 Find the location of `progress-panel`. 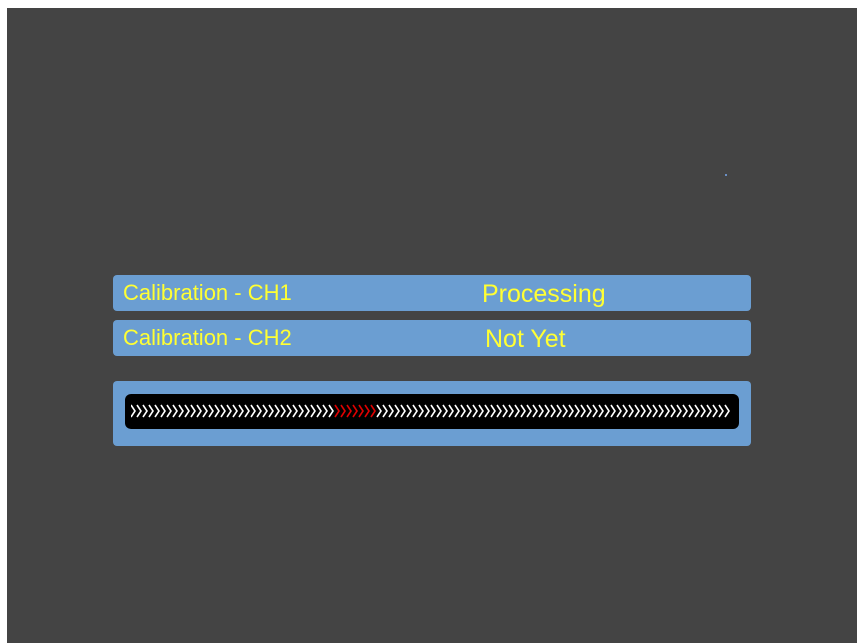

progress-panel is located at coordinates (432, 413).